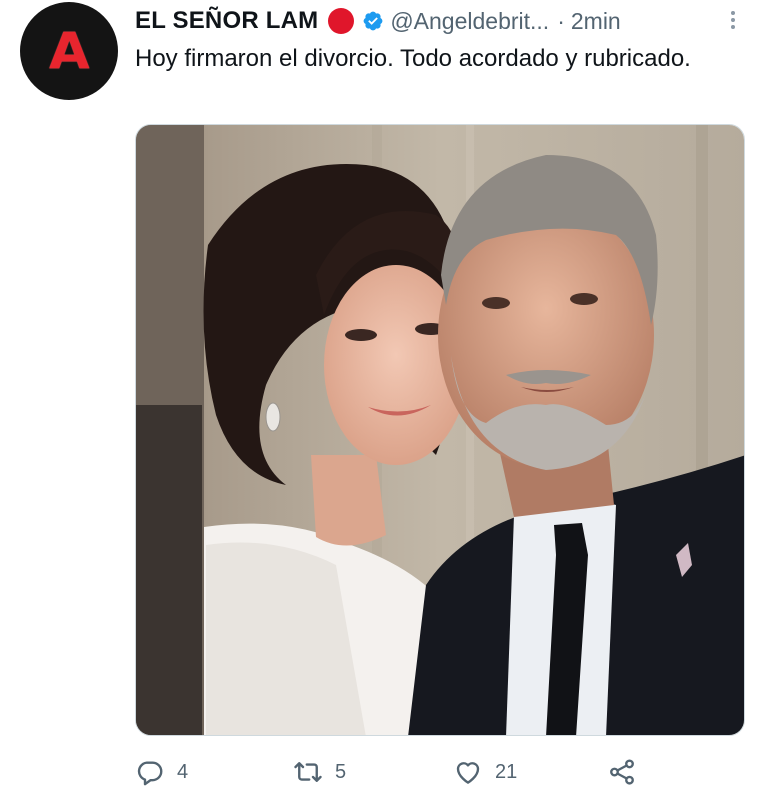 The image size is (767, 807). I want to click on retweet-button: 5, so click(319, 772).